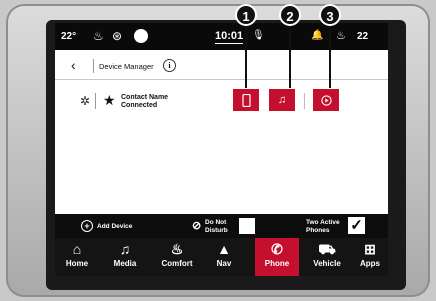 This screenshot has width=436, height=301. Describe the element at coordinates (247, 226) in the screenshot. I see `do-not-disturb-checkbox` at that location.